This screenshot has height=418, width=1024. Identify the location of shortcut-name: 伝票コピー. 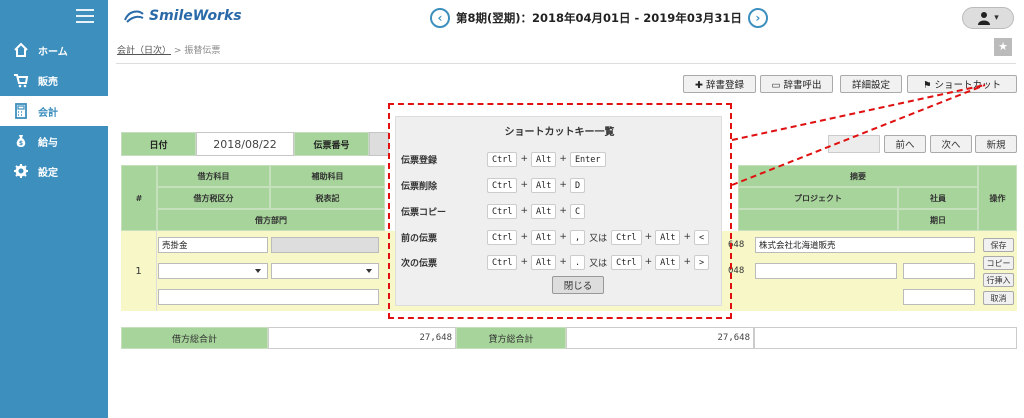
(424, 212).